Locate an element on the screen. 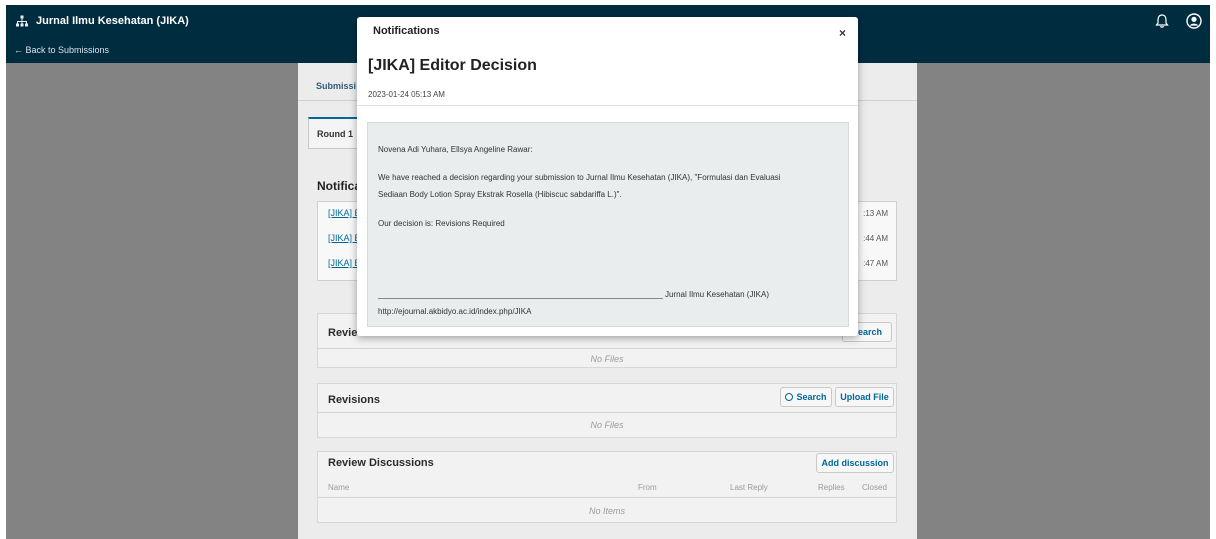  modal-title: Notifications is located at coordinates (406, 31).